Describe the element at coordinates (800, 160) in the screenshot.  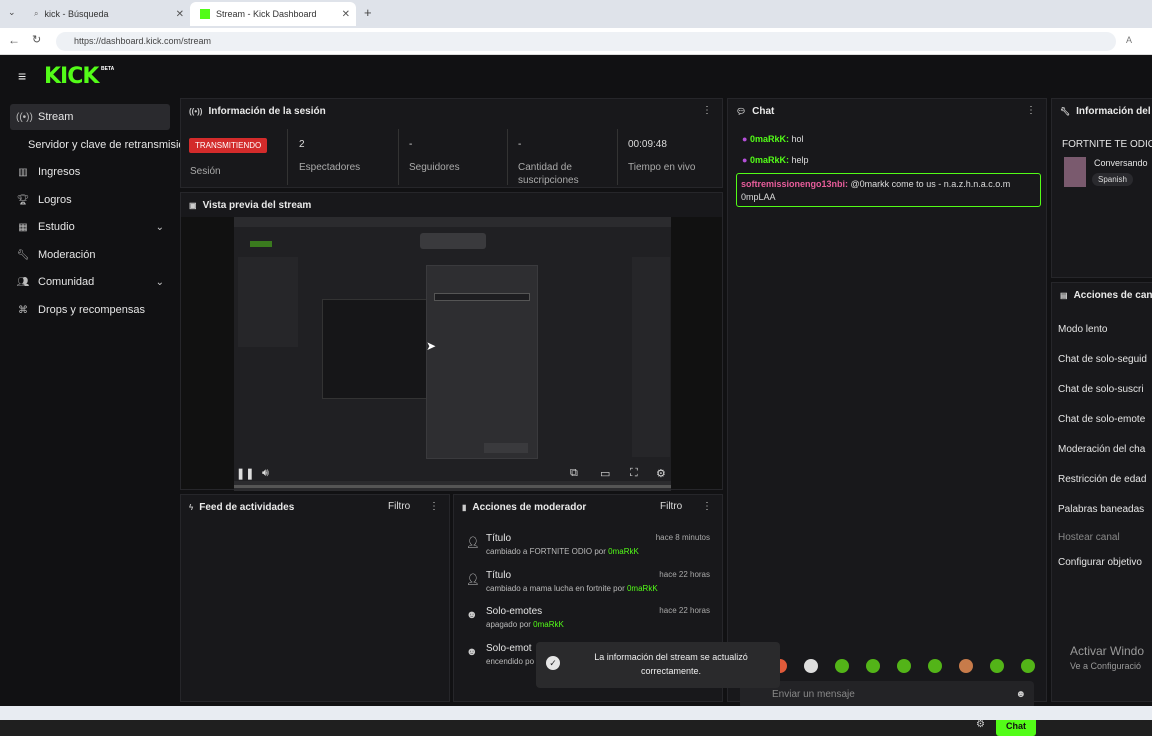
I see `chat-text: help` at that location.